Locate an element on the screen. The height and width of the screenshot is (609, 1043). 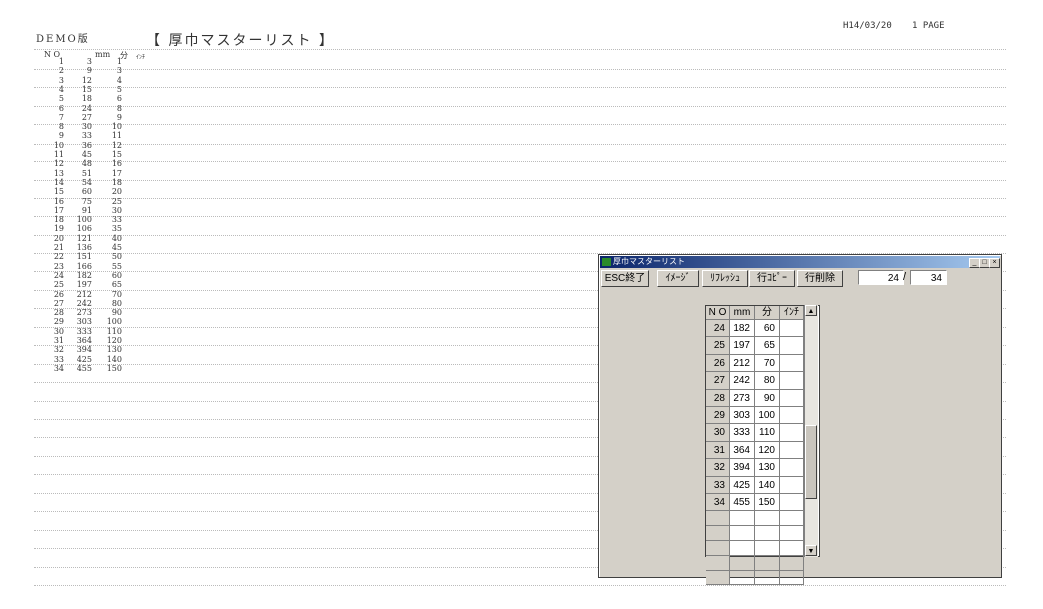
row-copy-button: 行ｺﾋﾟｰ is located at coordinates (772, 278).